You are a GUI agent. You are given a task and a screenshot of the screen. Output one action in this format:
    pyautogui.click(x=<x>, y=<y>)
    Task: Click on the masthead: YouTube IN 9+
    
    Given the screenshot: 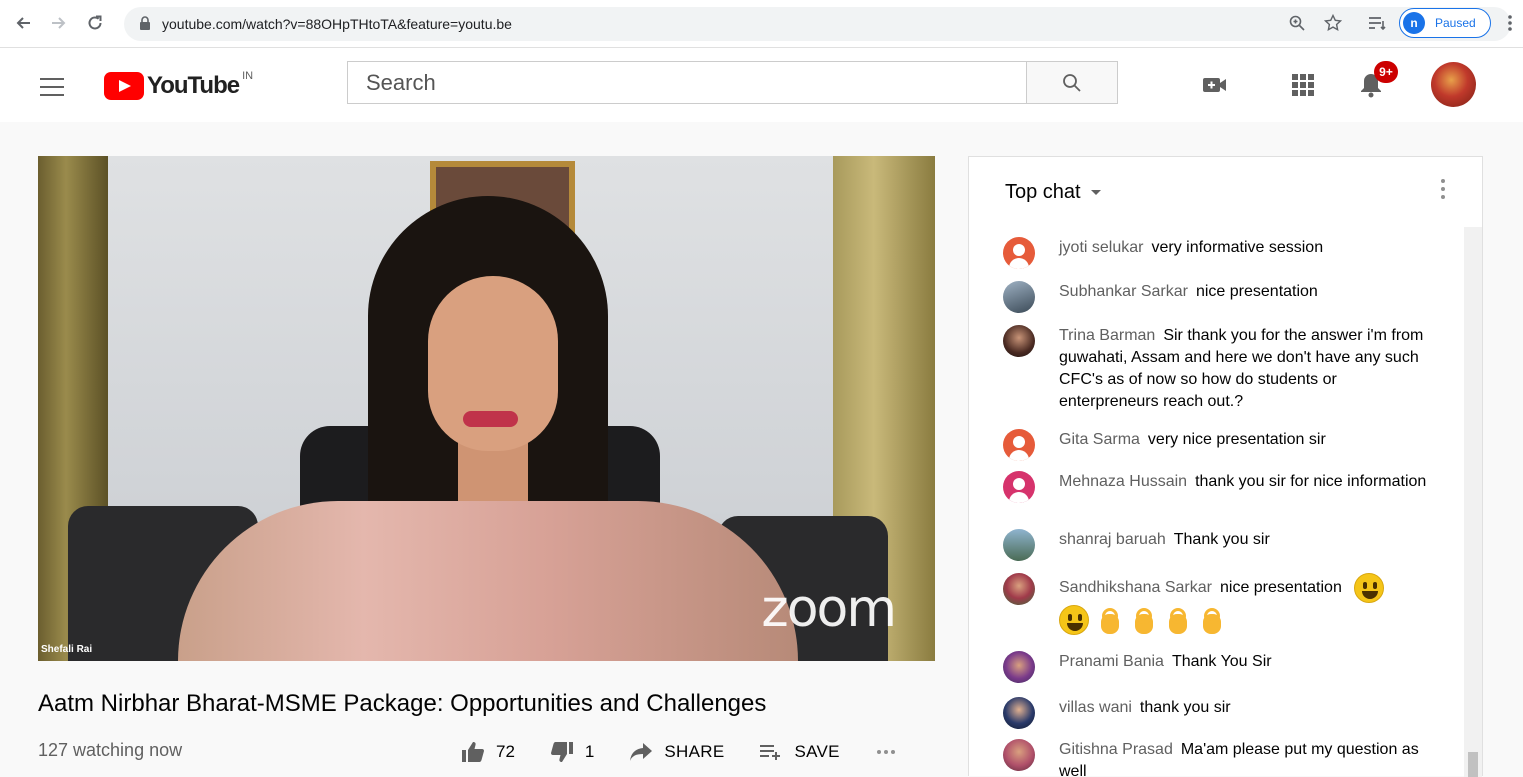 What is the action you would take?
    pyautogui.click(x=761, y=85)
    